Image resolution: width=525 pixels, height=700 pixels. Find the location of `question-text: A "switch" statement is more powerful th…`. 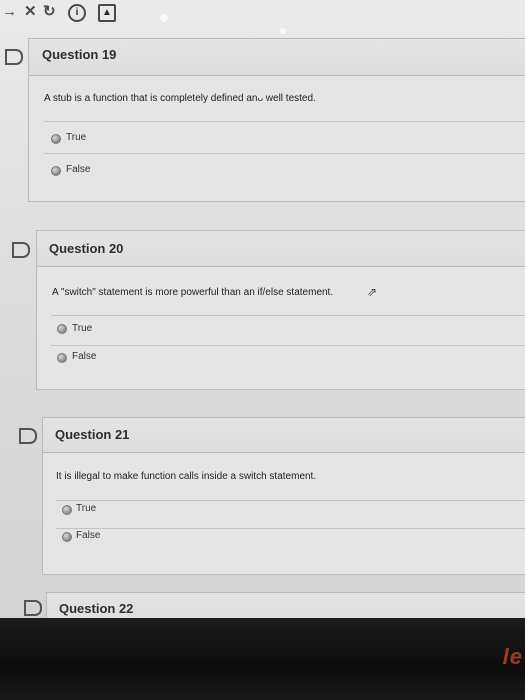

question-text: A "switch" statement is more powerful th… is located at coordinates (193, 292).